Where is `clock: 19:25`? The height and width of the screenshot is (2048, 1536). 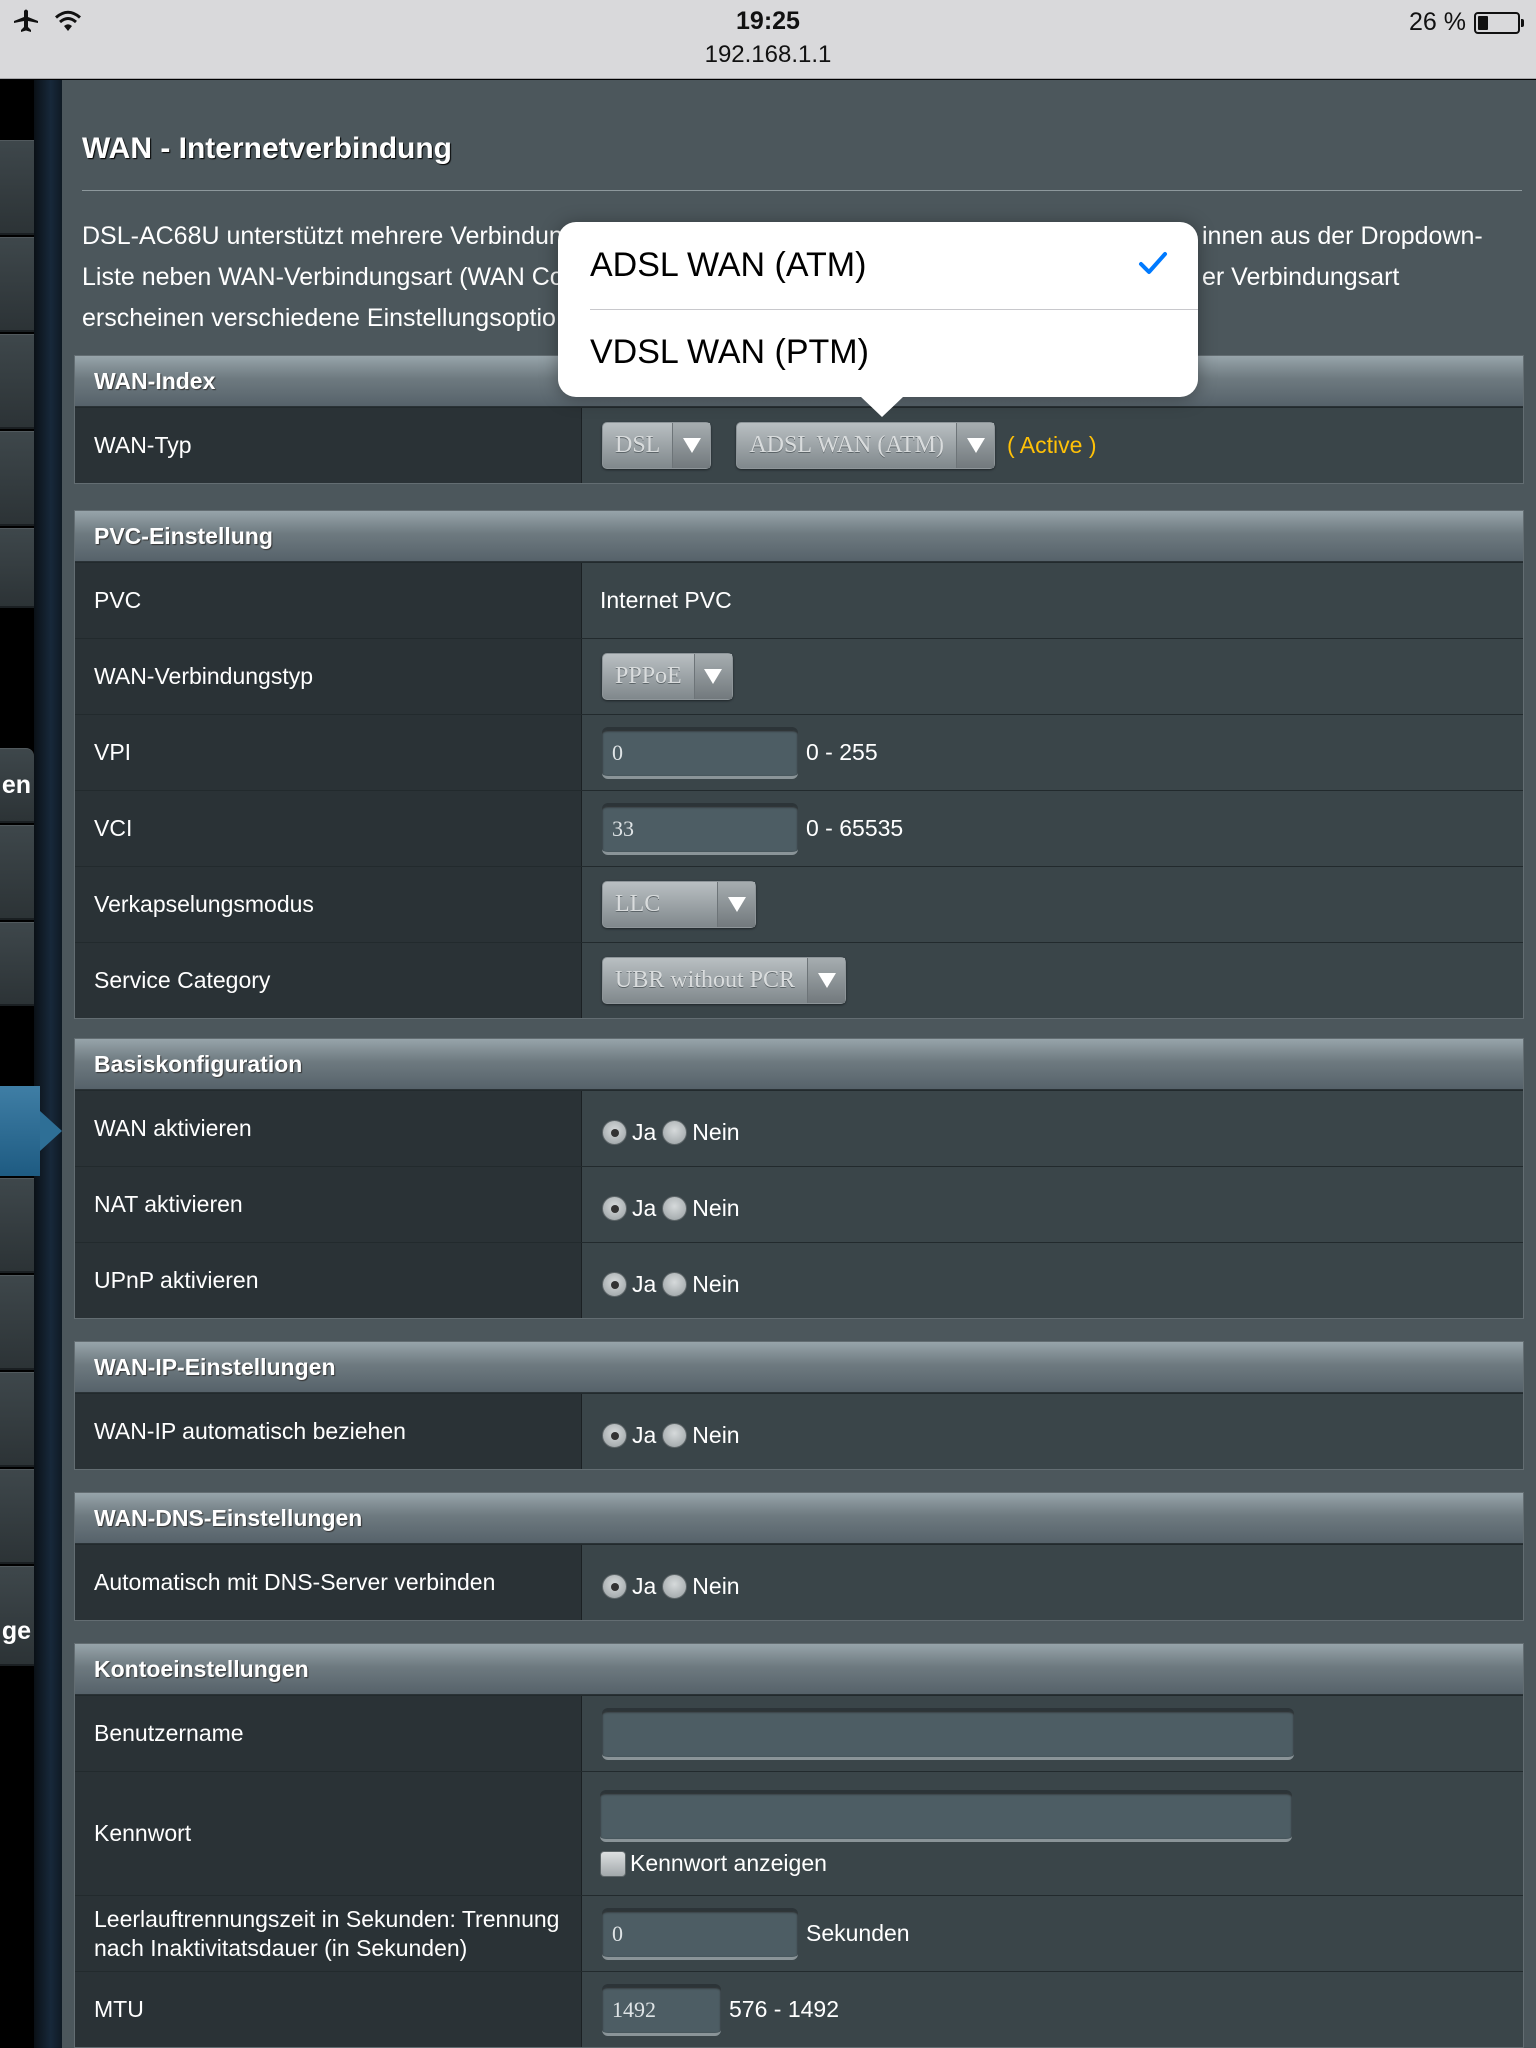 clock: 19:25 is located at coordinates (768, 21).